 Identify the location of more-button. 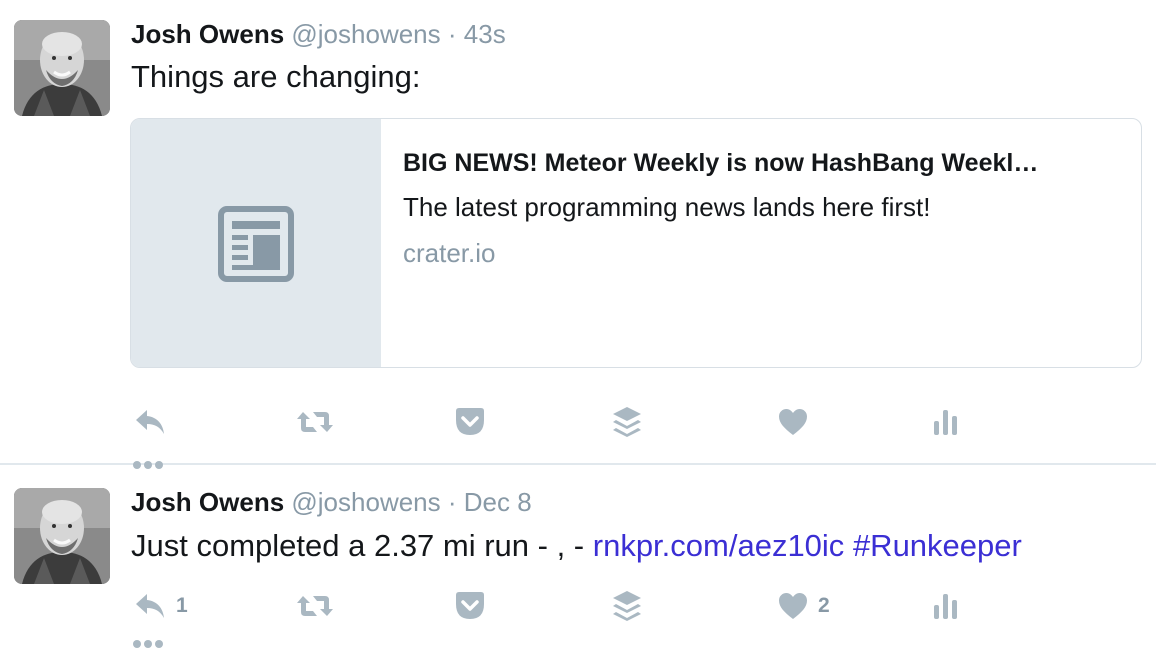
(149, 644).